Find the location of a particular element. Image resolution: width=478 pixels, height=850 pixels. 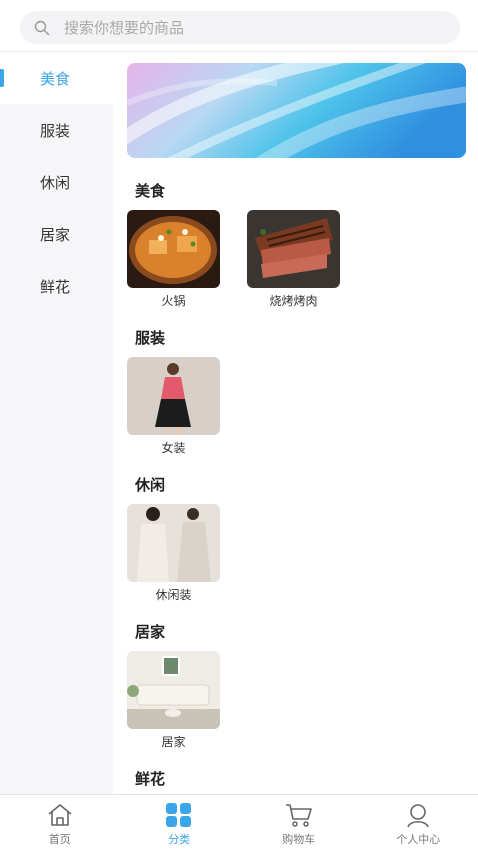

search-input is located at coordinates (244, 27).